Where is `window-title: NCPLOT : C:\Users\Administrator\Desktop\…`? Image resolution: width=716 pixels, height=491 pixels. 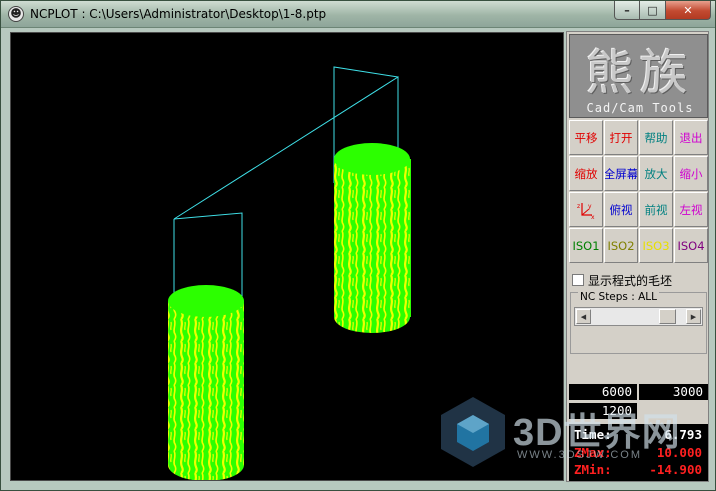 window-title: NCPLOT : C:\Users\Administrator\Desktop\… is located at coordinates (178, 14).